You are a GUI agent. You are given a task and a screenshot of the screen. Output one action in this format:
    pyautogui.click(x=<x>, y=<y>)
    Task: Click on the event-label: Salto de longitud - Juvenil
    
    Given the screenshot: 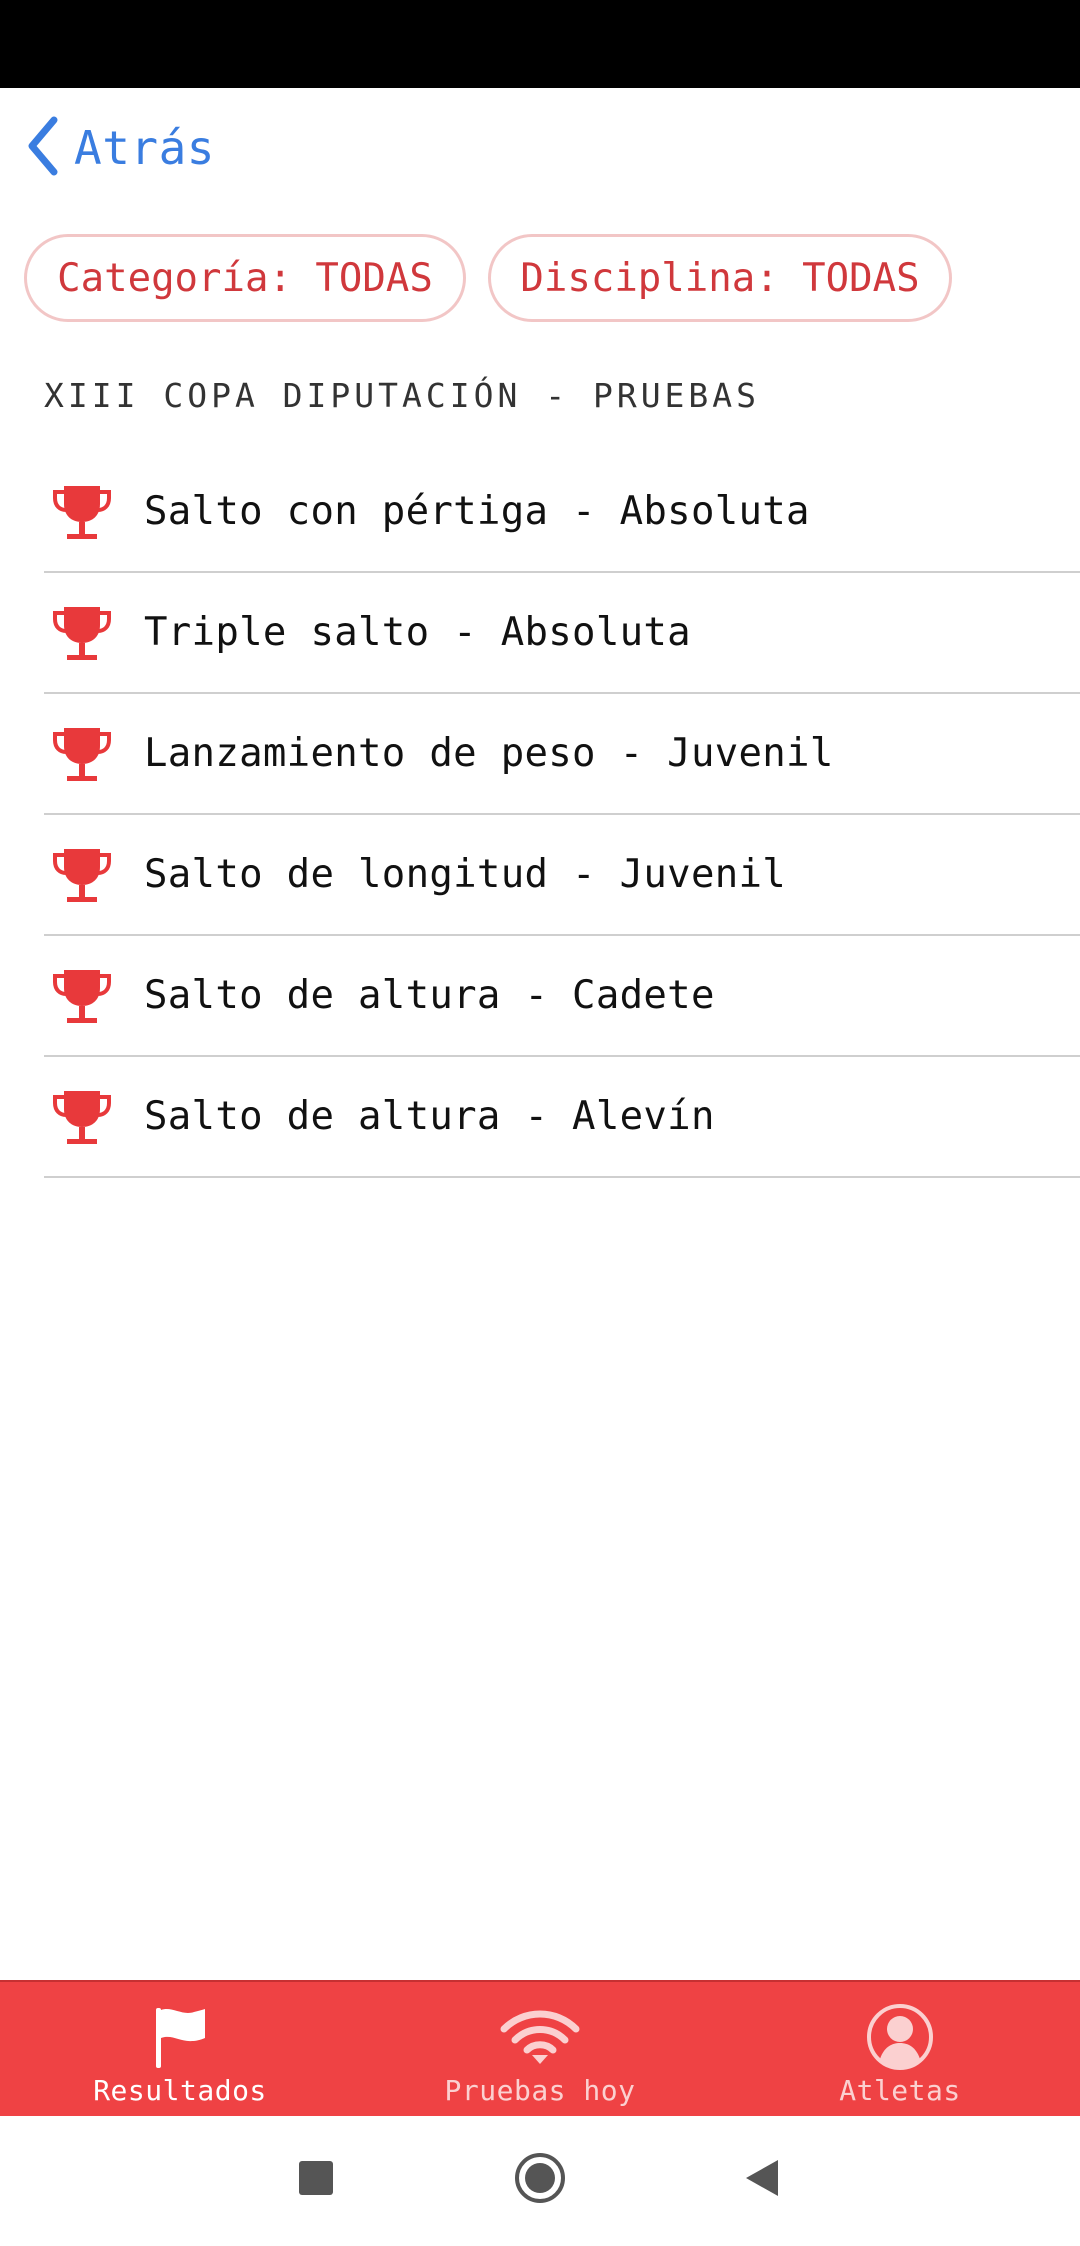 What is the action you would take?
    pyautogui.click(x=465, y=874)
    